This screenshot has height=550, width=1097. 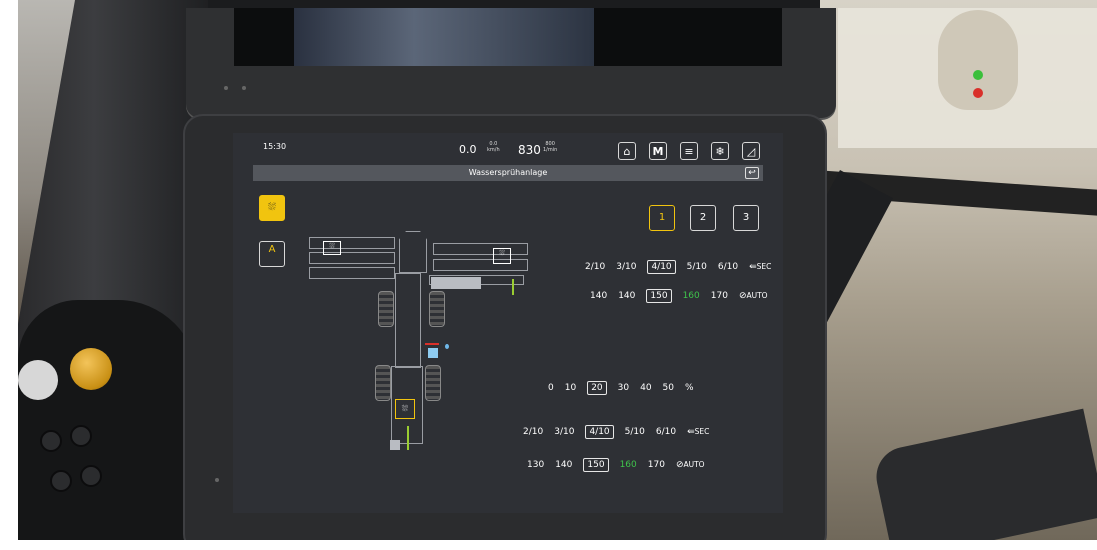 What do you see at coordinates (551, 388) in the screenshot?
I see `percent-option: 0` at bounding box center [551, 388].